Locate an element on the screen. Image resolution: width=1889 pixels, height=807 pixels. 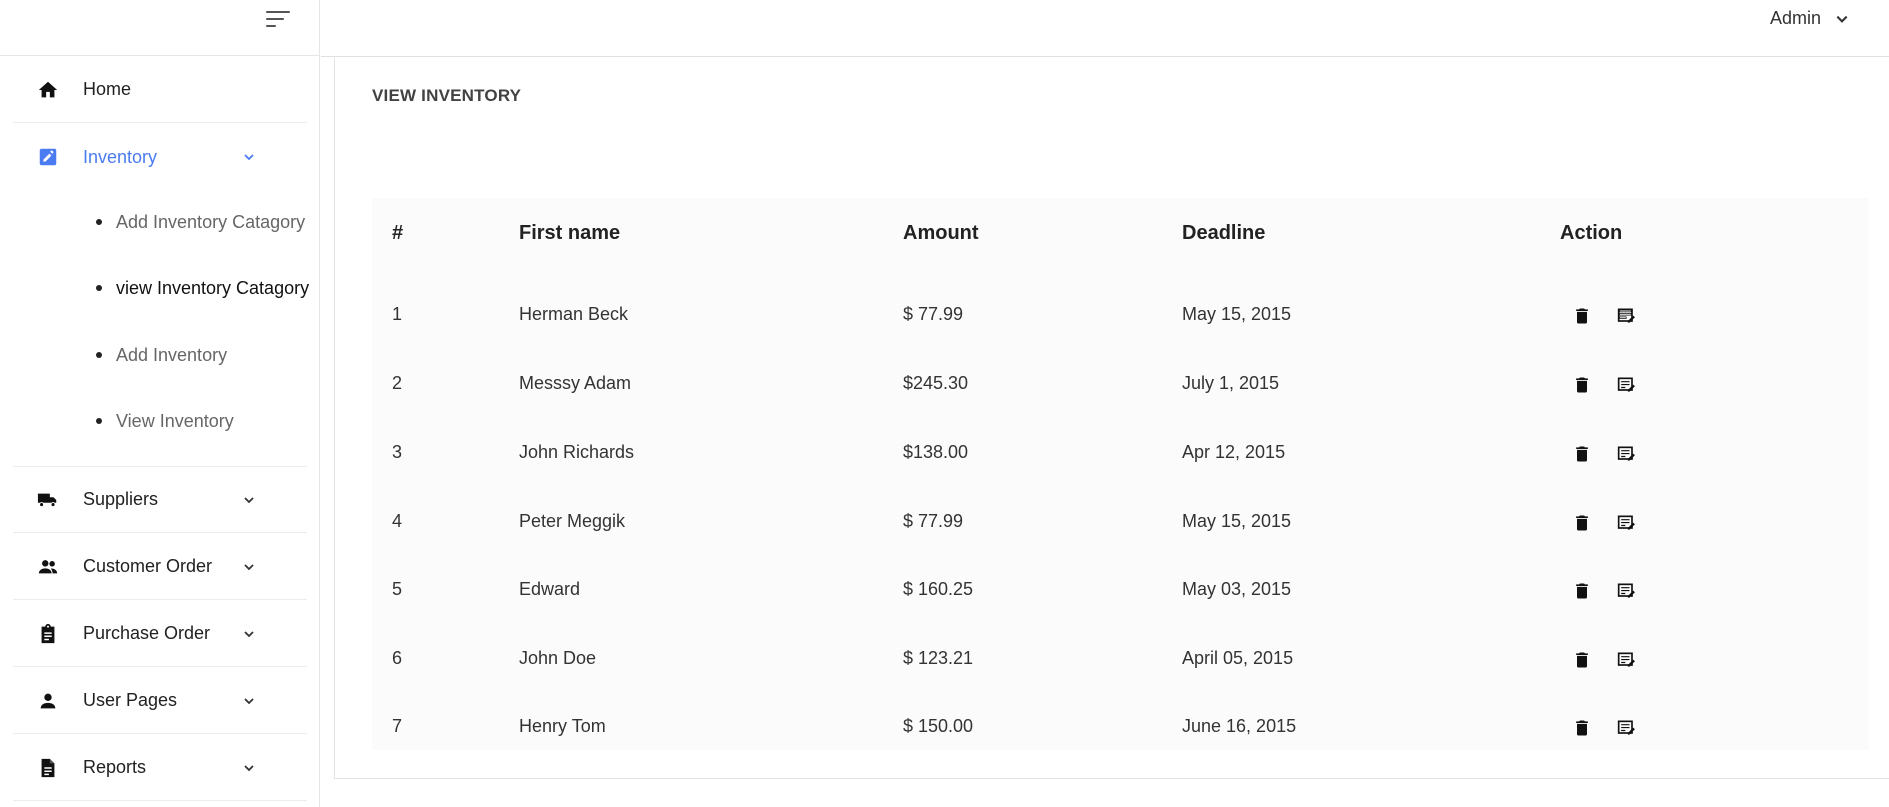
cell-number: 7 is located at coordinates (397, 726).